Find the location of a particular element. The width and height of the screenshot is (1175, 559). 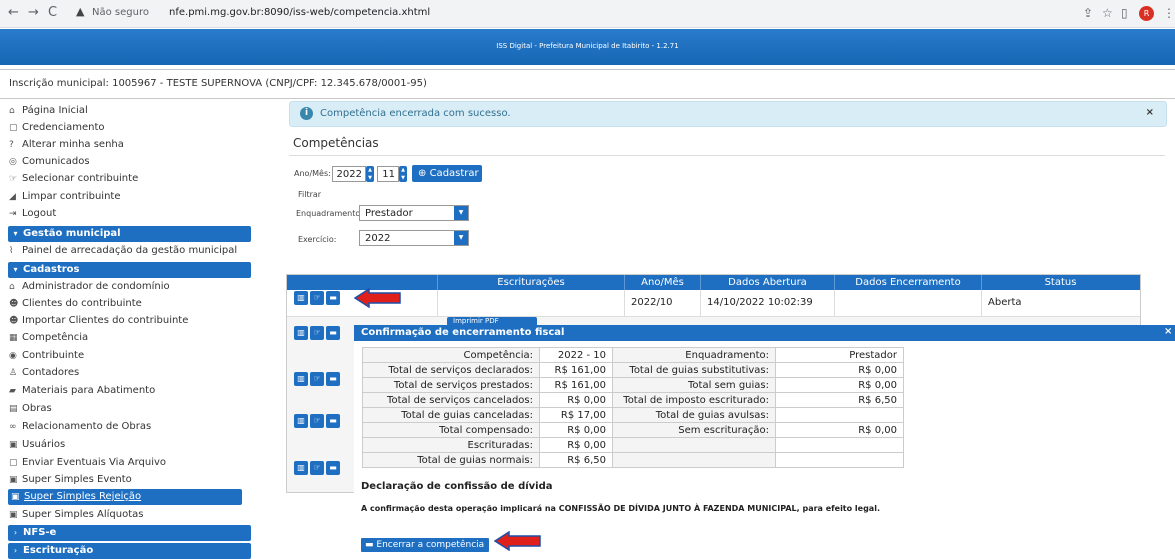

summary-value: R$ 0,00 is located at coordinates (576, 430).